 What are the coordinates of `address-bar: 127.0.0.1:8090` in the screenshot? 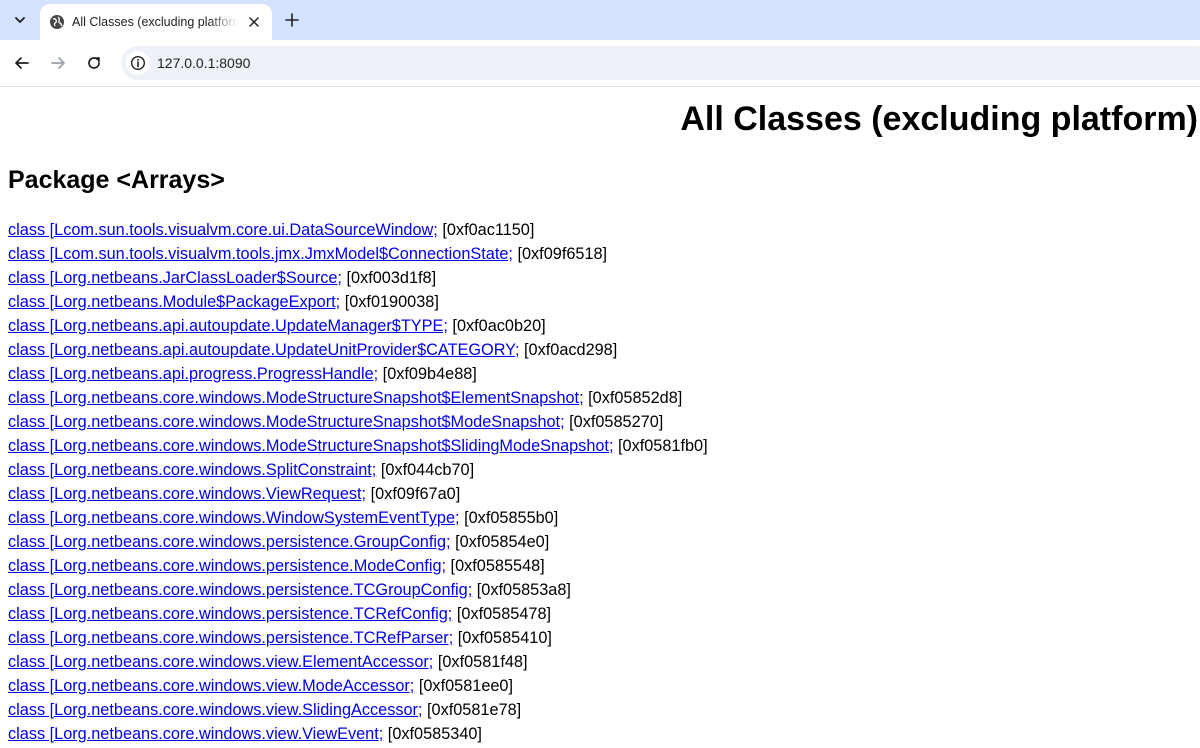 It's located at (660, 63).